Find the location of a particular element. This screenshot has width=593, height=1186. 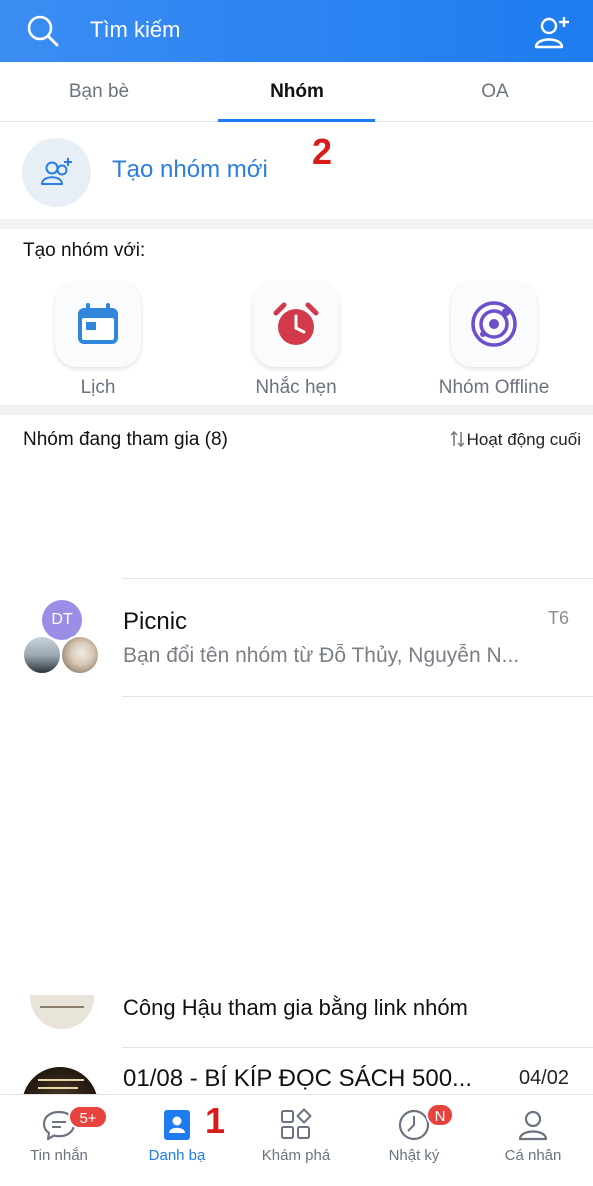

radar-icon is located at coordinates (494, 324).